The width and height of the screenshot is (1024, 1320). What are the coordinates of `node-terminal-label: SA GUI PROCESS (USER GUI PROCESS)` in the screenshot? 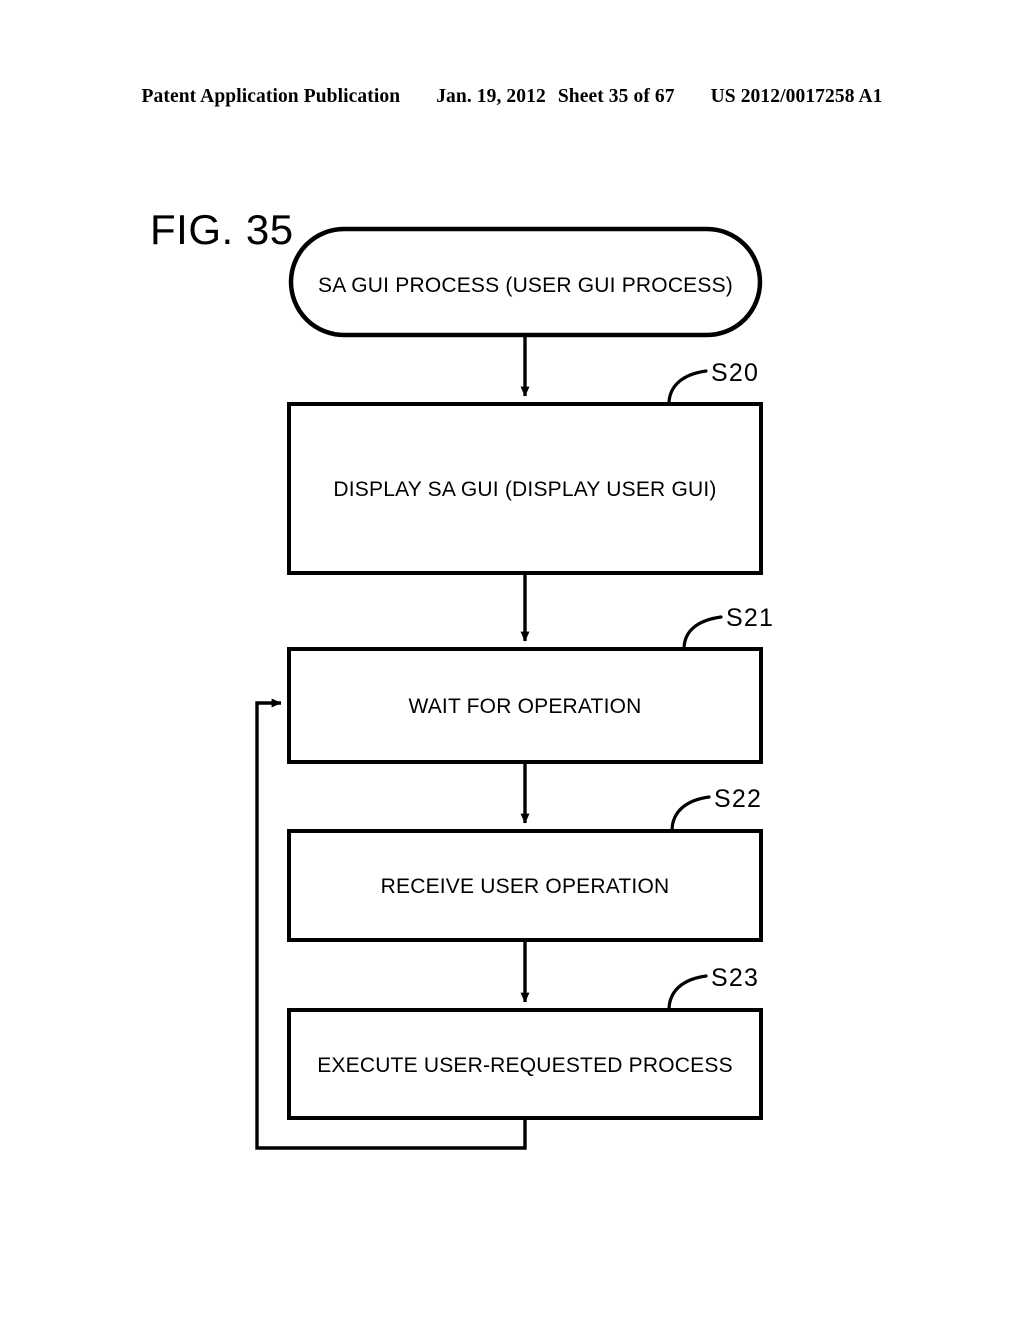 It's located at (525, 285).